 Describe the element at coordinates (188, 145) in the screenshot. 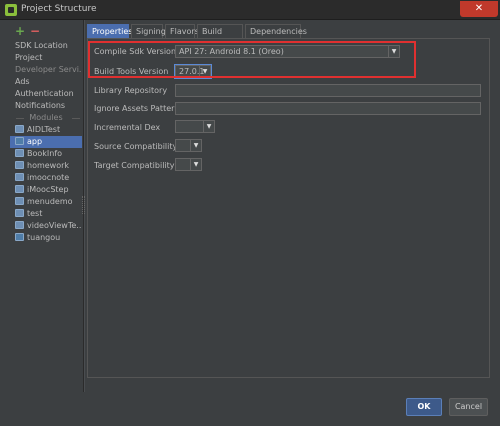

I see `source-compatibility-dropdown: ▼` at that location.